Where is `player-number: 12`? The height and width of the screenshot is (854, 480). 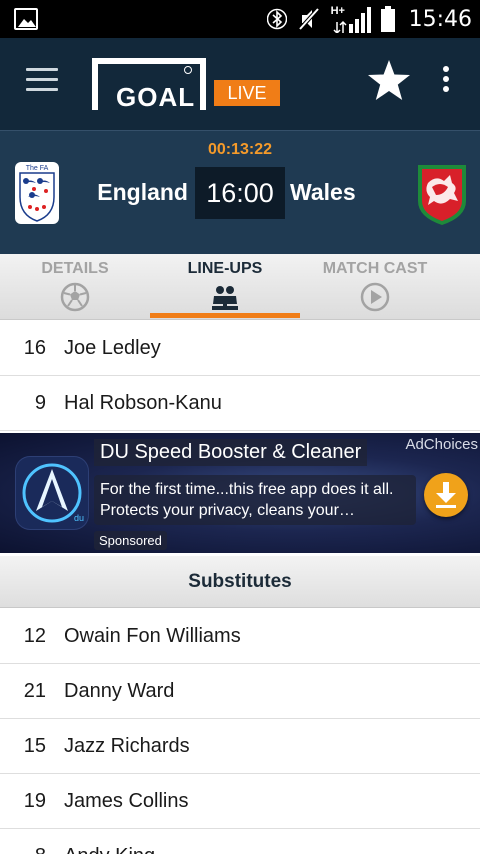
player-number: 12 is located at coordinates (34, 636).